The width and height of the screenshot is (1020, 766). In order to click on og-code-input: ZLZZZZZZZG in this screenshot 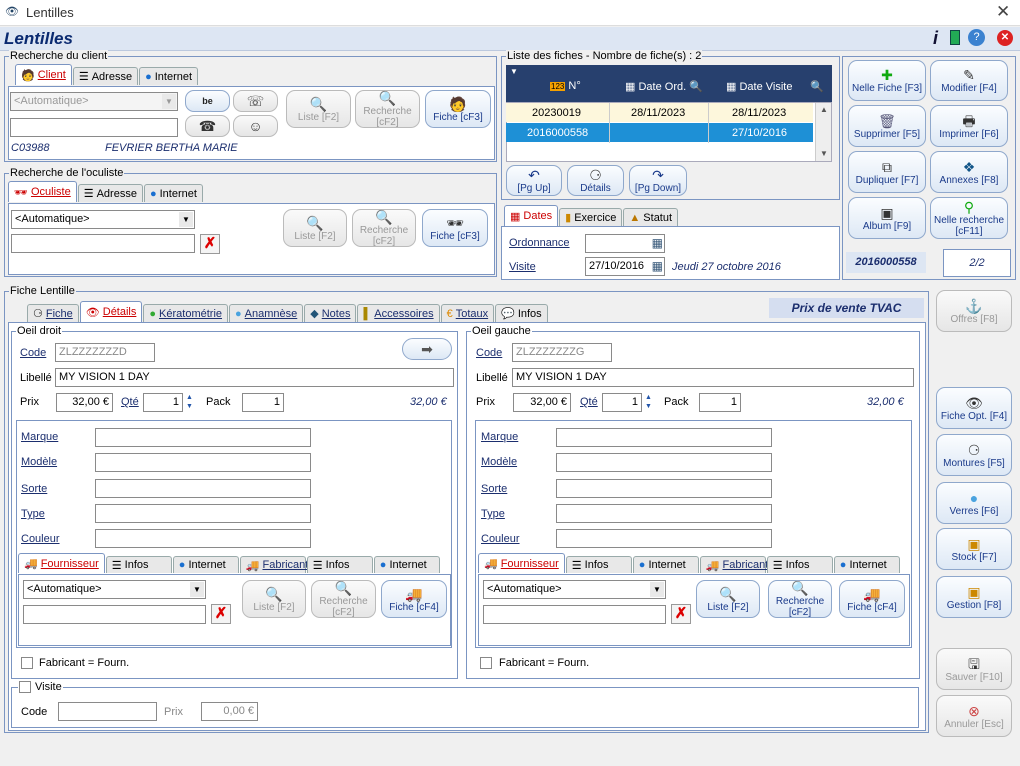, I will do `click(562, 352)`.